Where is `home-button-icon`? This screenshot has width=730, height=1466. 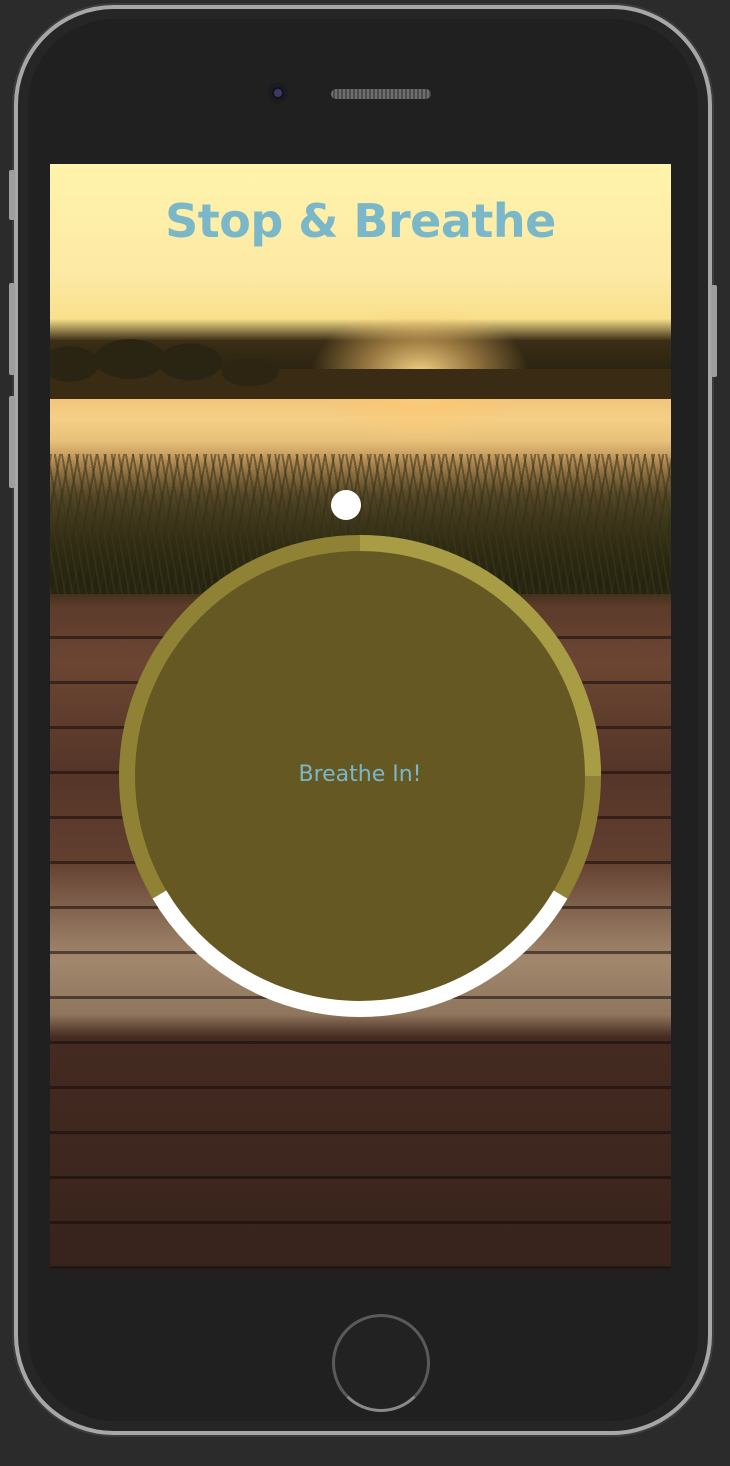
home-button-icon is located at coordinates (381, 1363).